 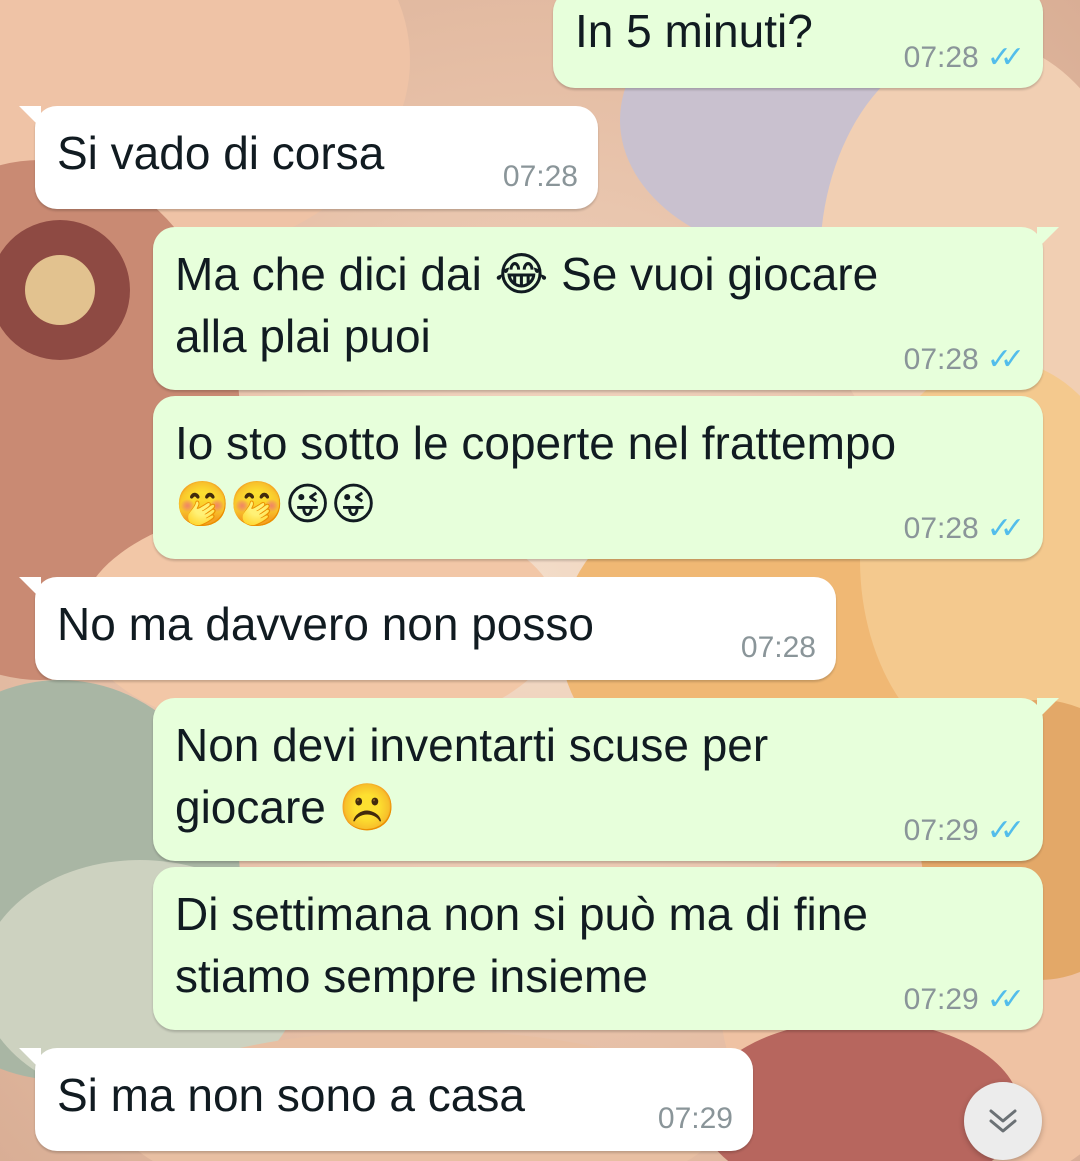 I want to click on message-text: Si vado di corsa, so click(x=221, y=153).